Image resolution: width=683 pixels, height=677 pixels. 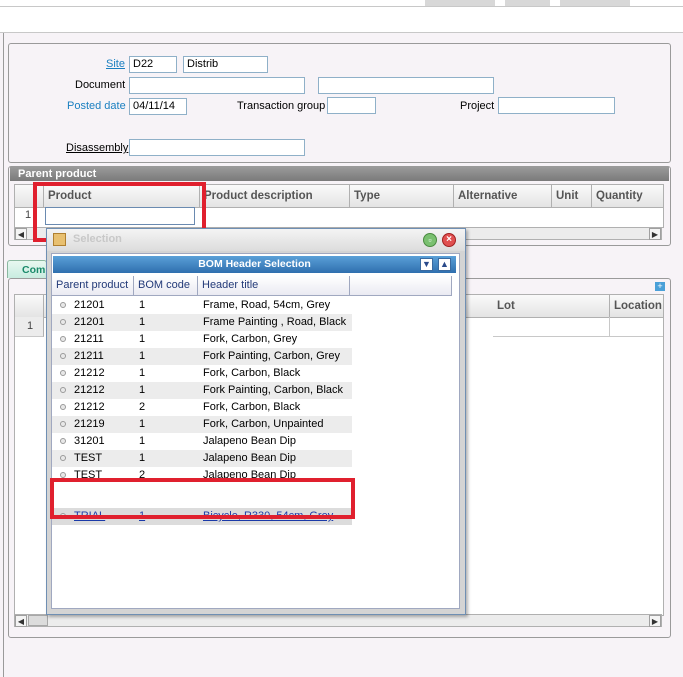 What do you see at coordinates (225, 64) in the screenshot?
I see `site-name-field: Distrib` at bounding box center [225, 64].